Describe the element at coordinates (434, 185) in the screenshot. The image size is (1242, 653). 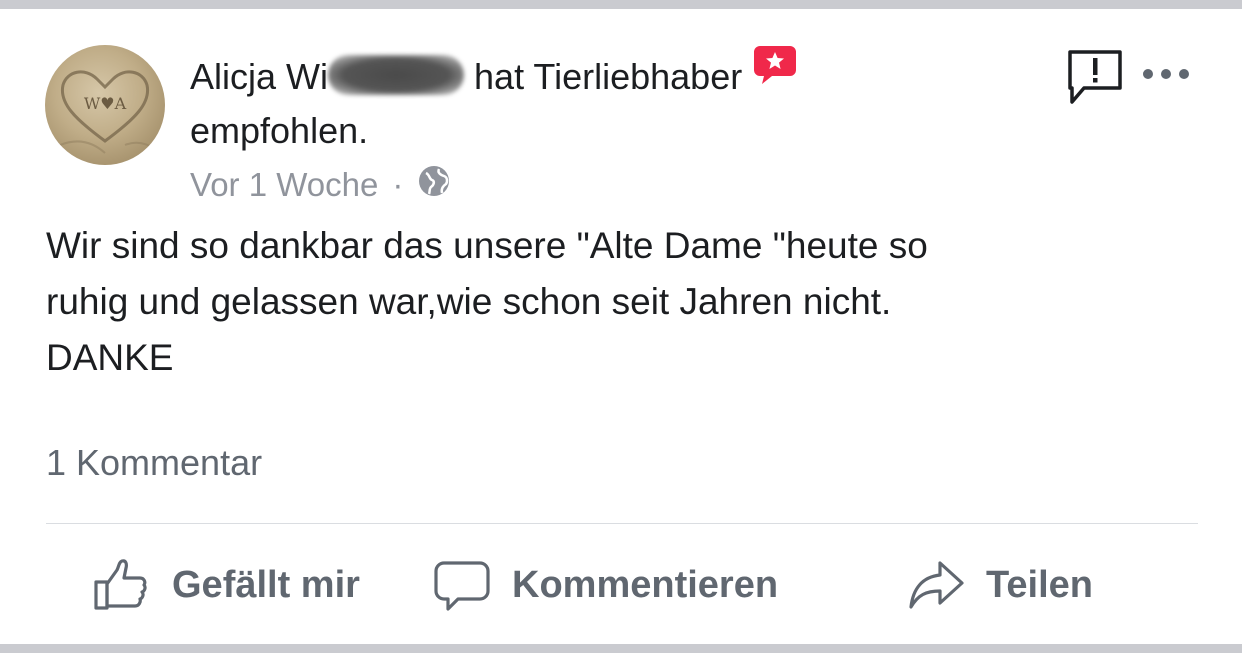
I see `globe-icon` at that location.